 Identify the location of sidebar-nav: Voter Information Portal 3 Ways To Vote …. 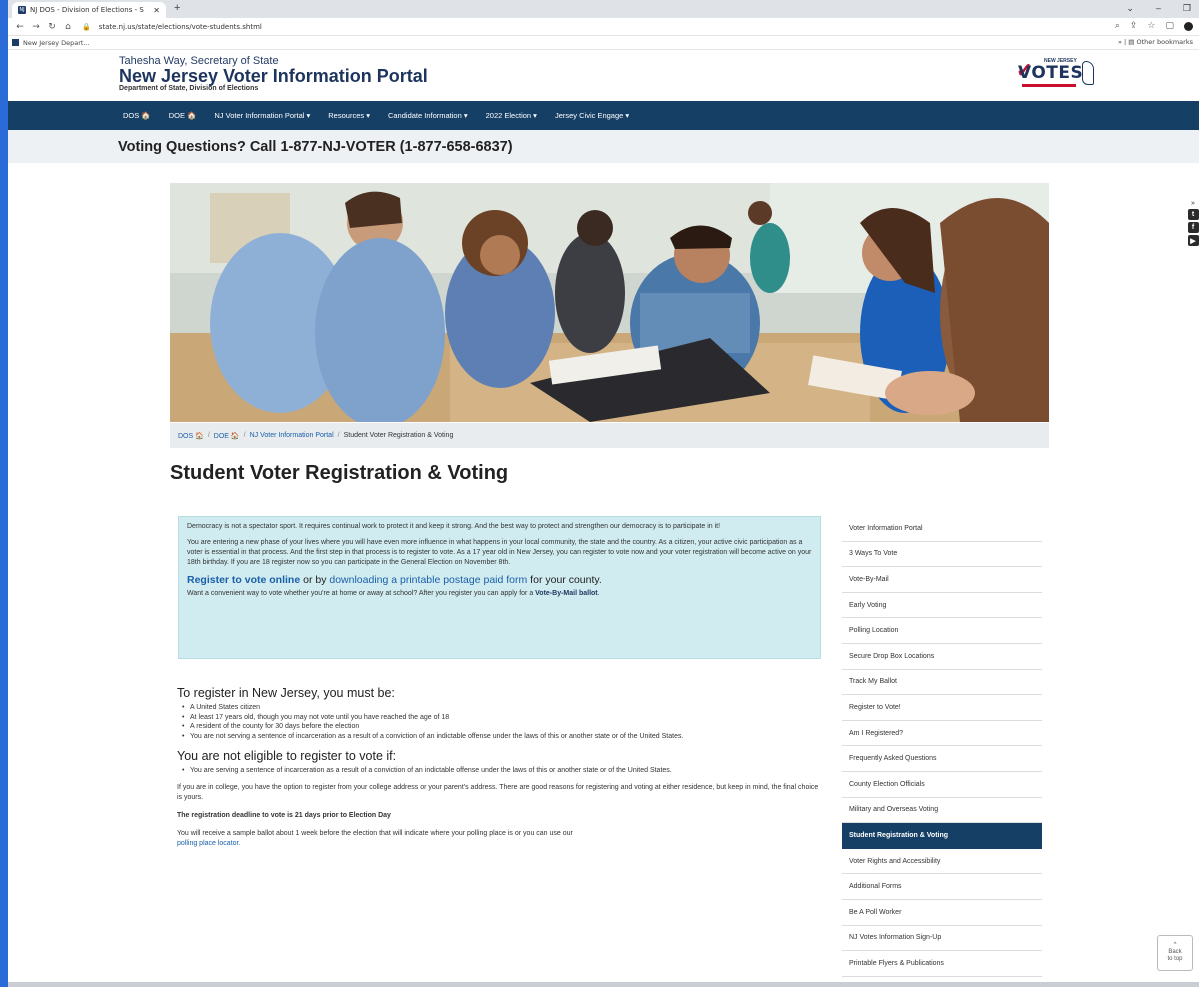
(942, 746).